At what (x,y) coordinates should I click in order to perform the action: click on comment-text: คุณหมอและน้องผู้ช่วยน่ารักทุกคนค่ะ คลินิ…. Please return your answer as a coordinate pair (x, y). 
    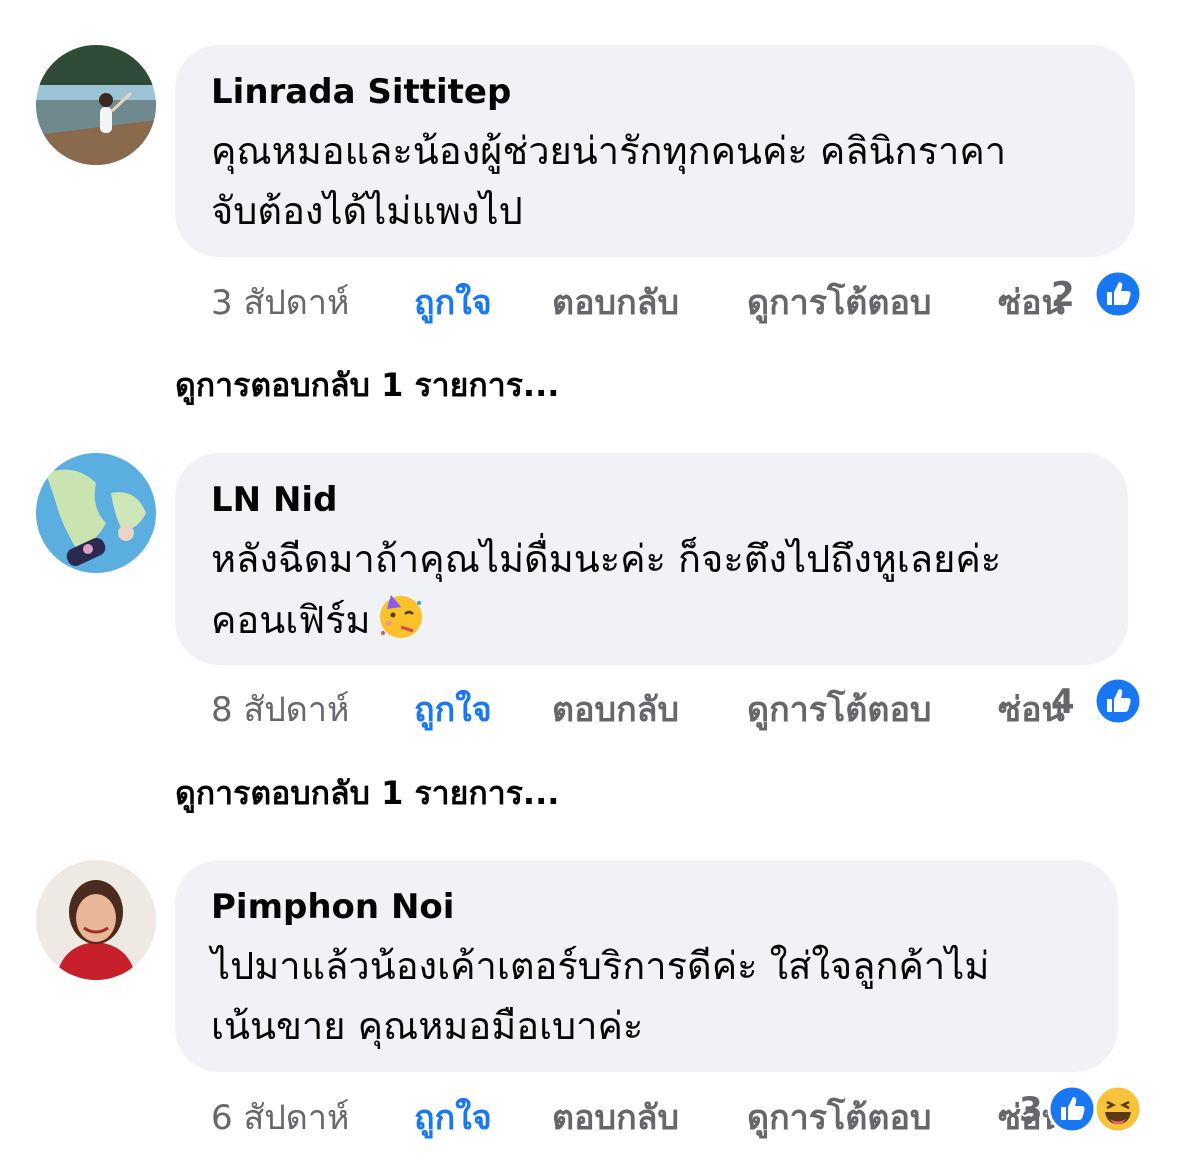
    Looking at the image, I should click on (655, 181).